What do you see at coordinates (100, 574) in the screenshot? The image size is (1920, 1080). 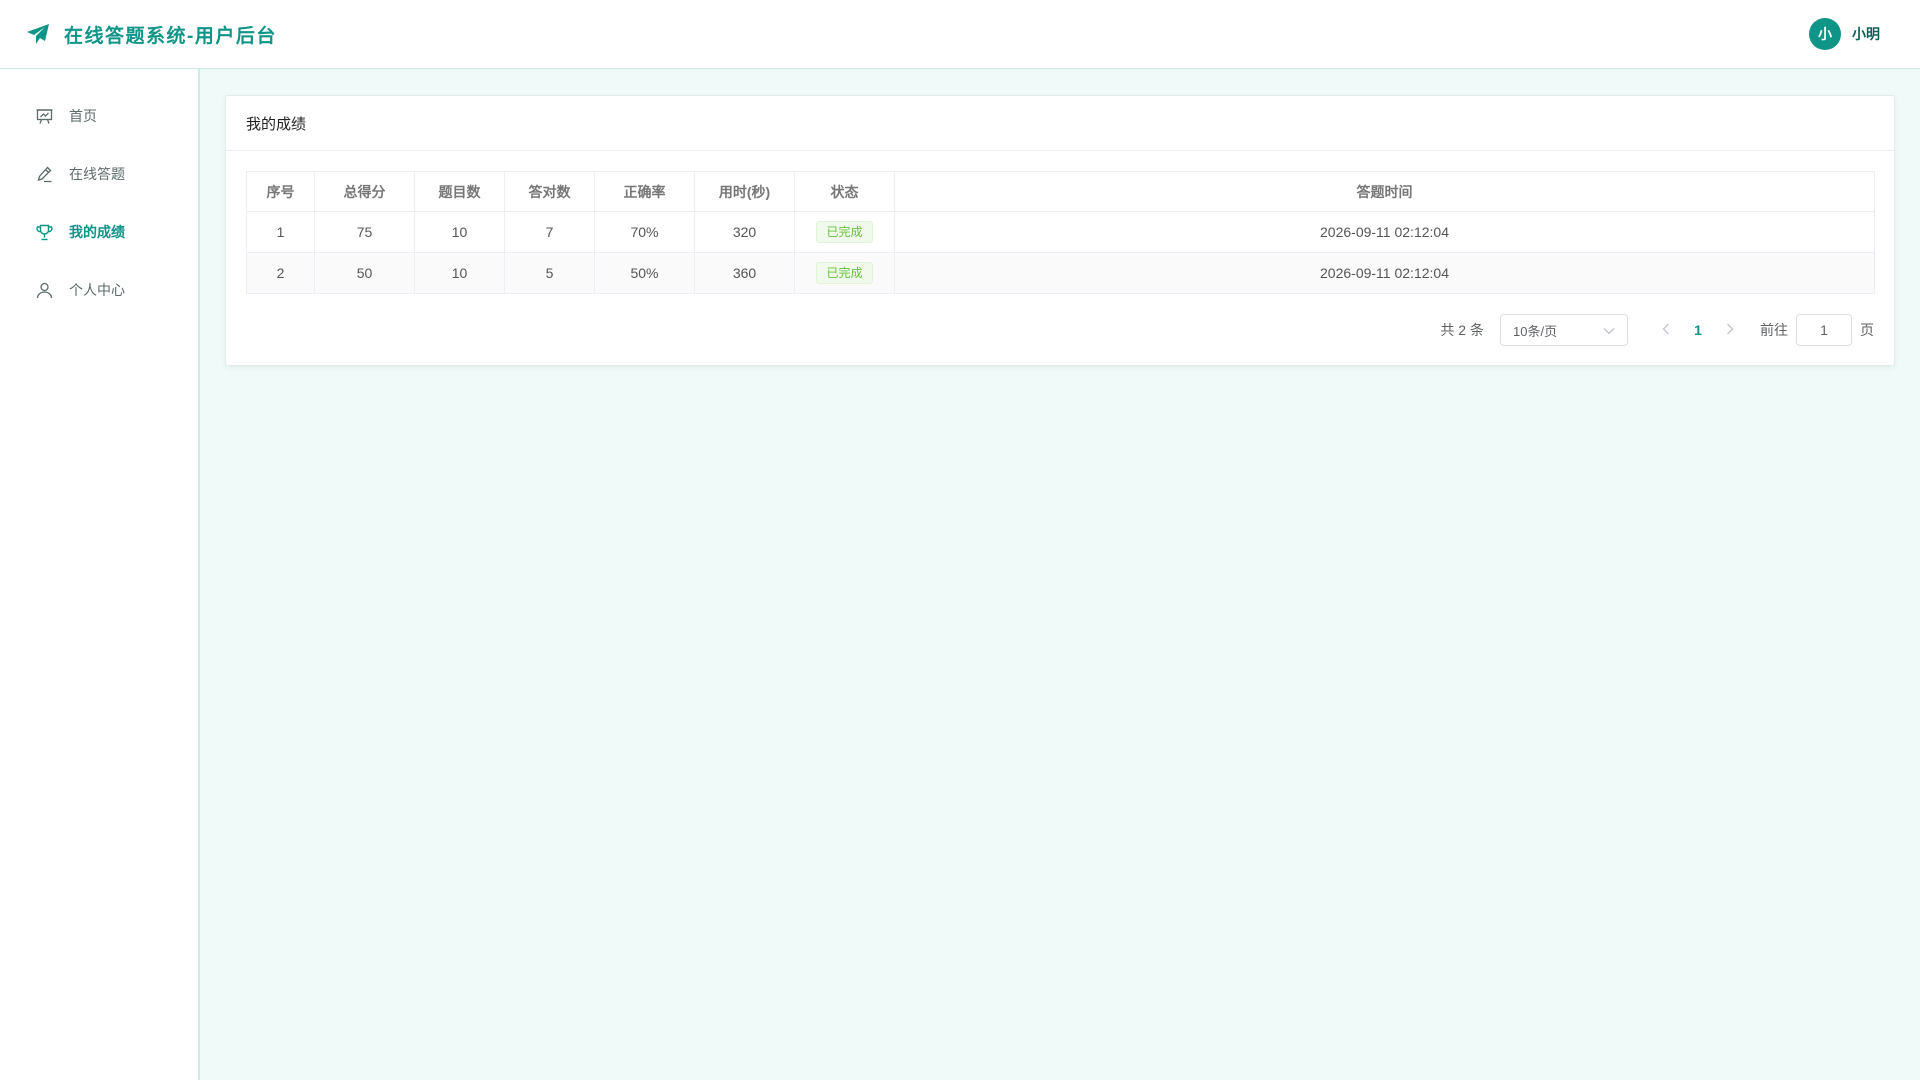 I see `sidebar: 首页 在线答题 我的成绩 个人中心` at bounding box center [100, 574].